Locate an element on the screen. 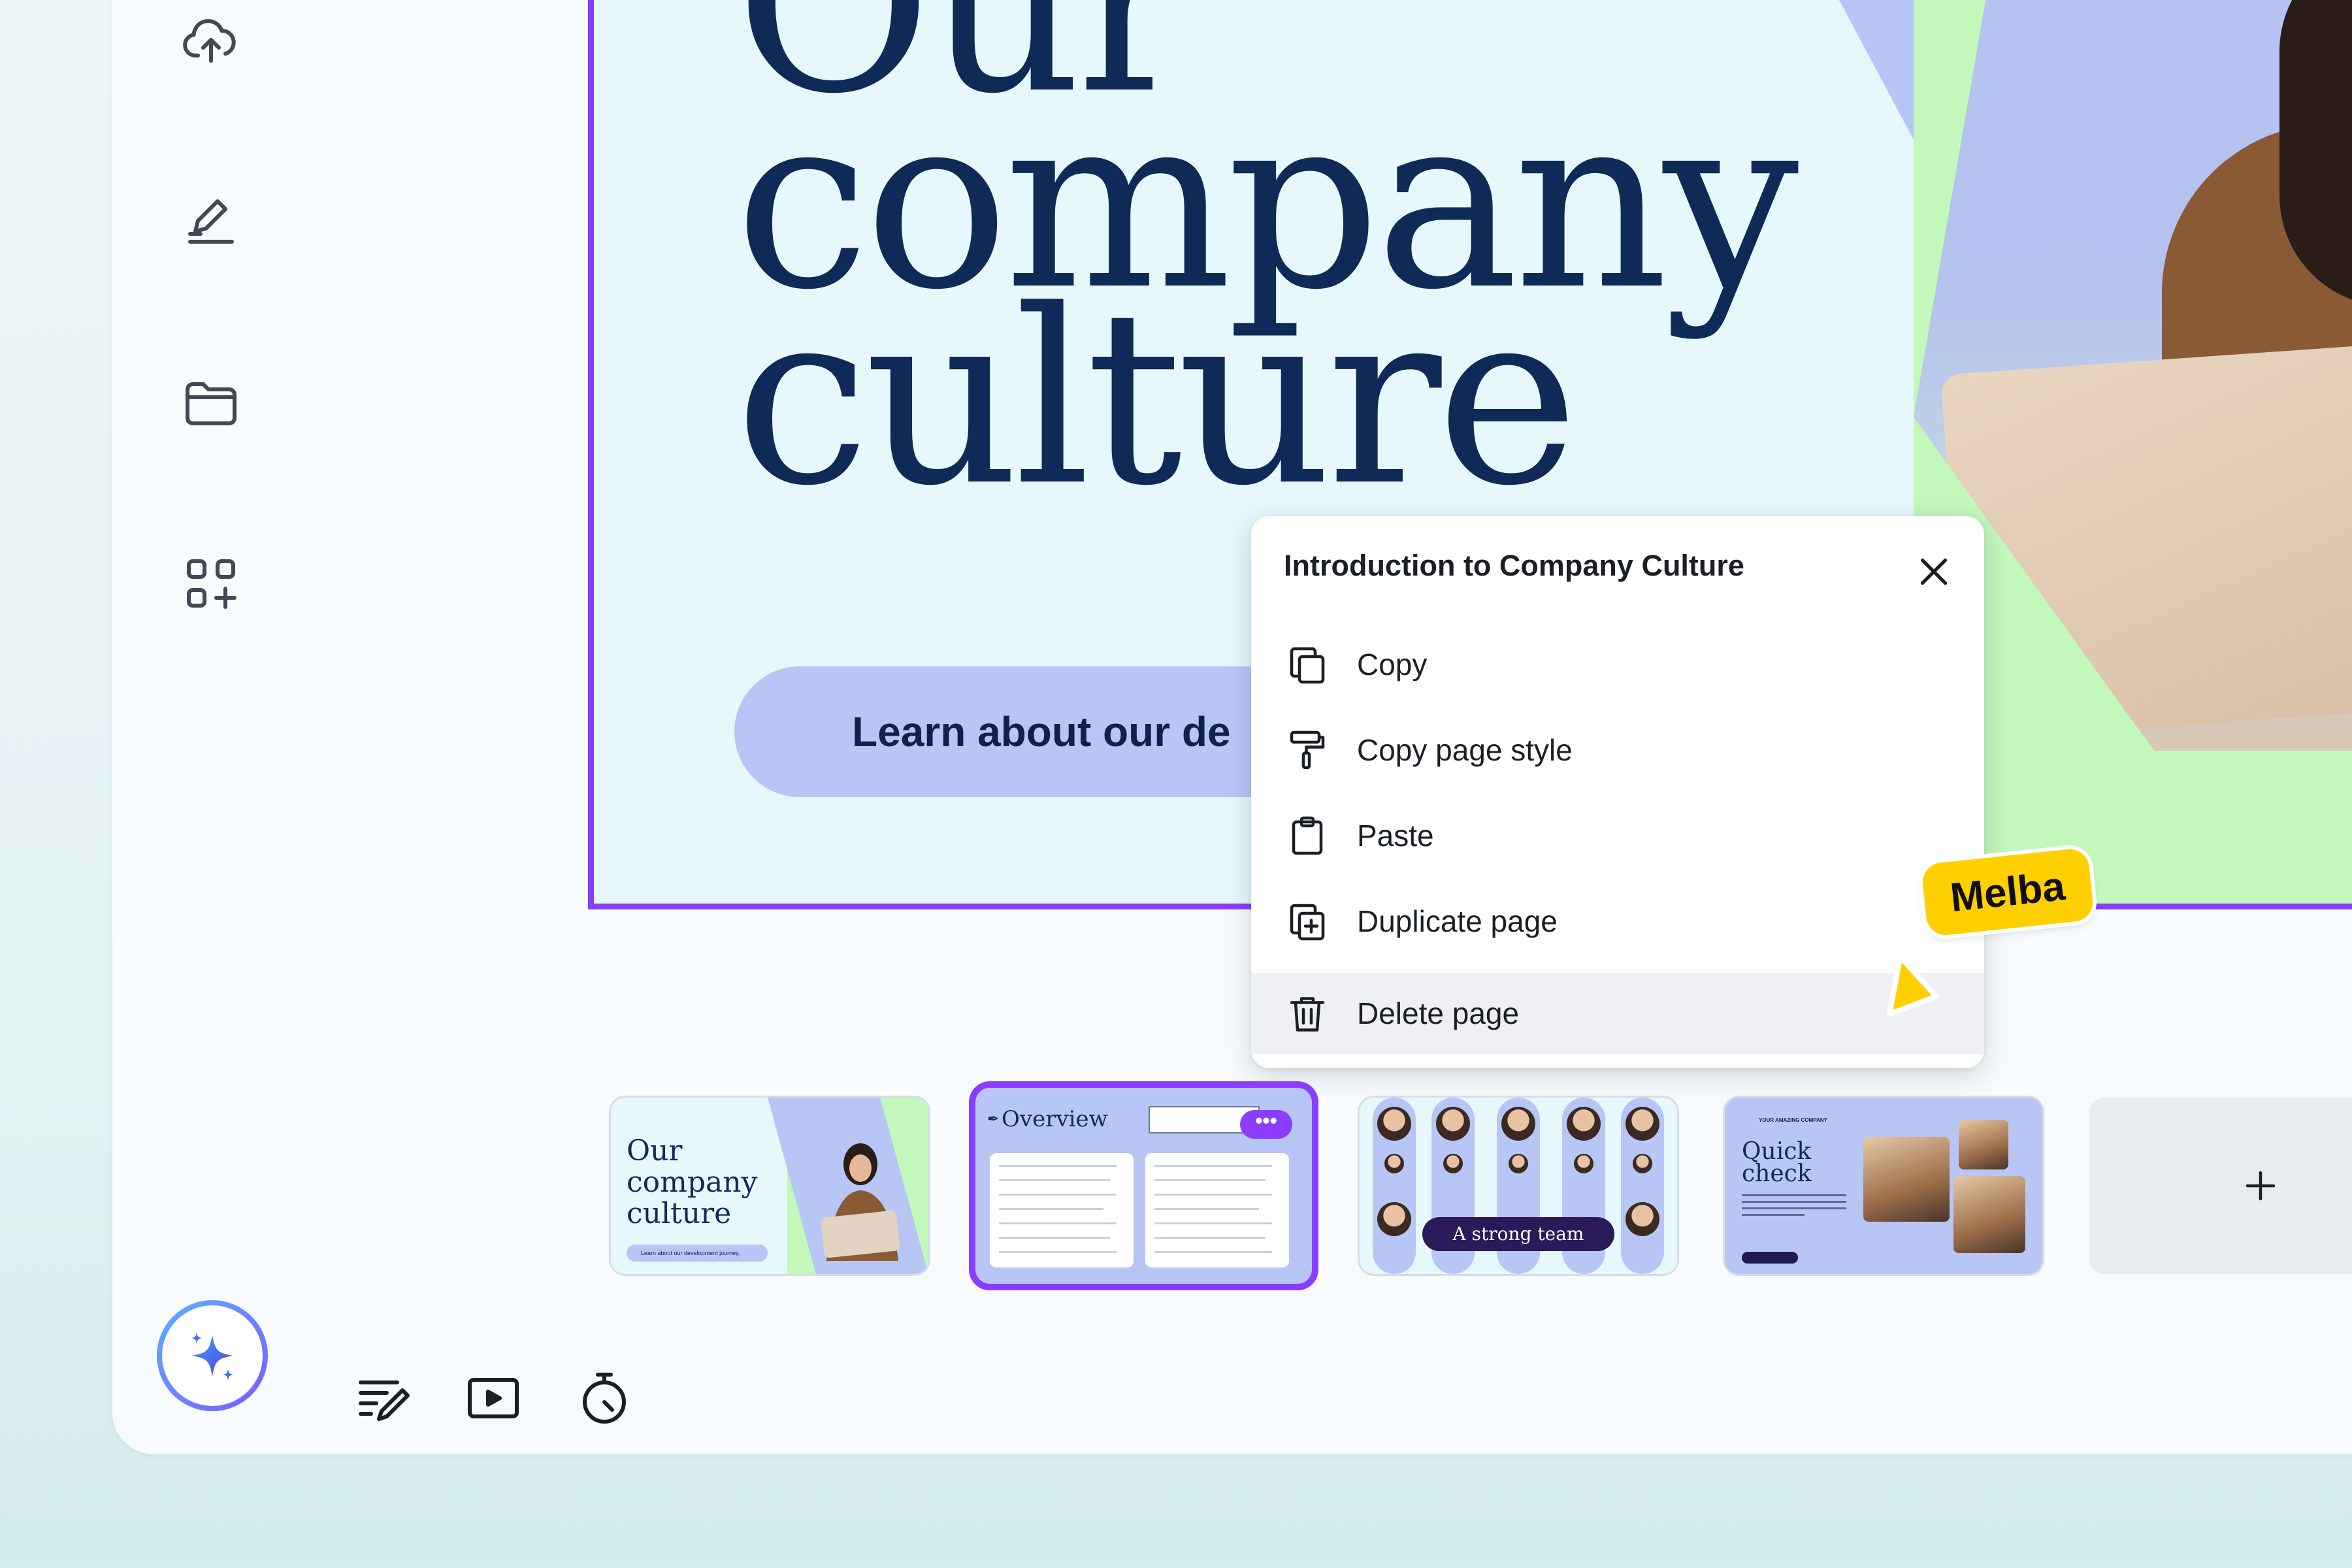 The height and width of the screenshot is (1568, 2352). menu-item-paste: Paste is located at coordinates (1617, 835).